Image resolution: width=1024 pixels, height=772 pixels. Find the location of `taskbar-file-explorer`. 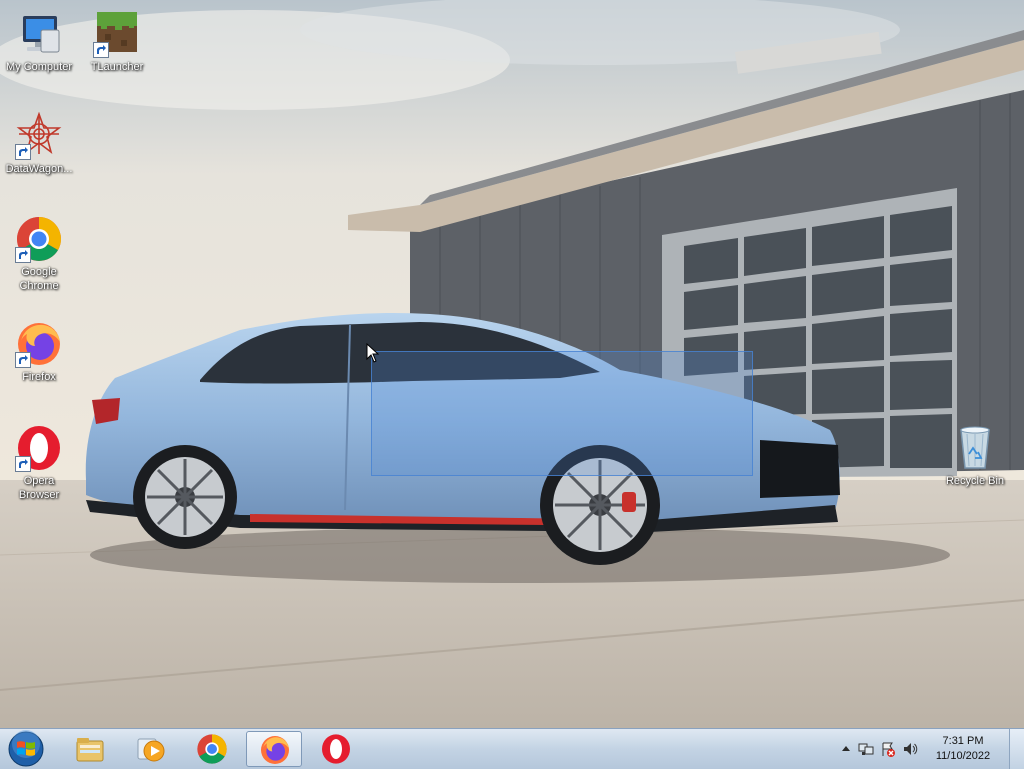

taskbar-file-explorer is located at coordinates (90, 749).